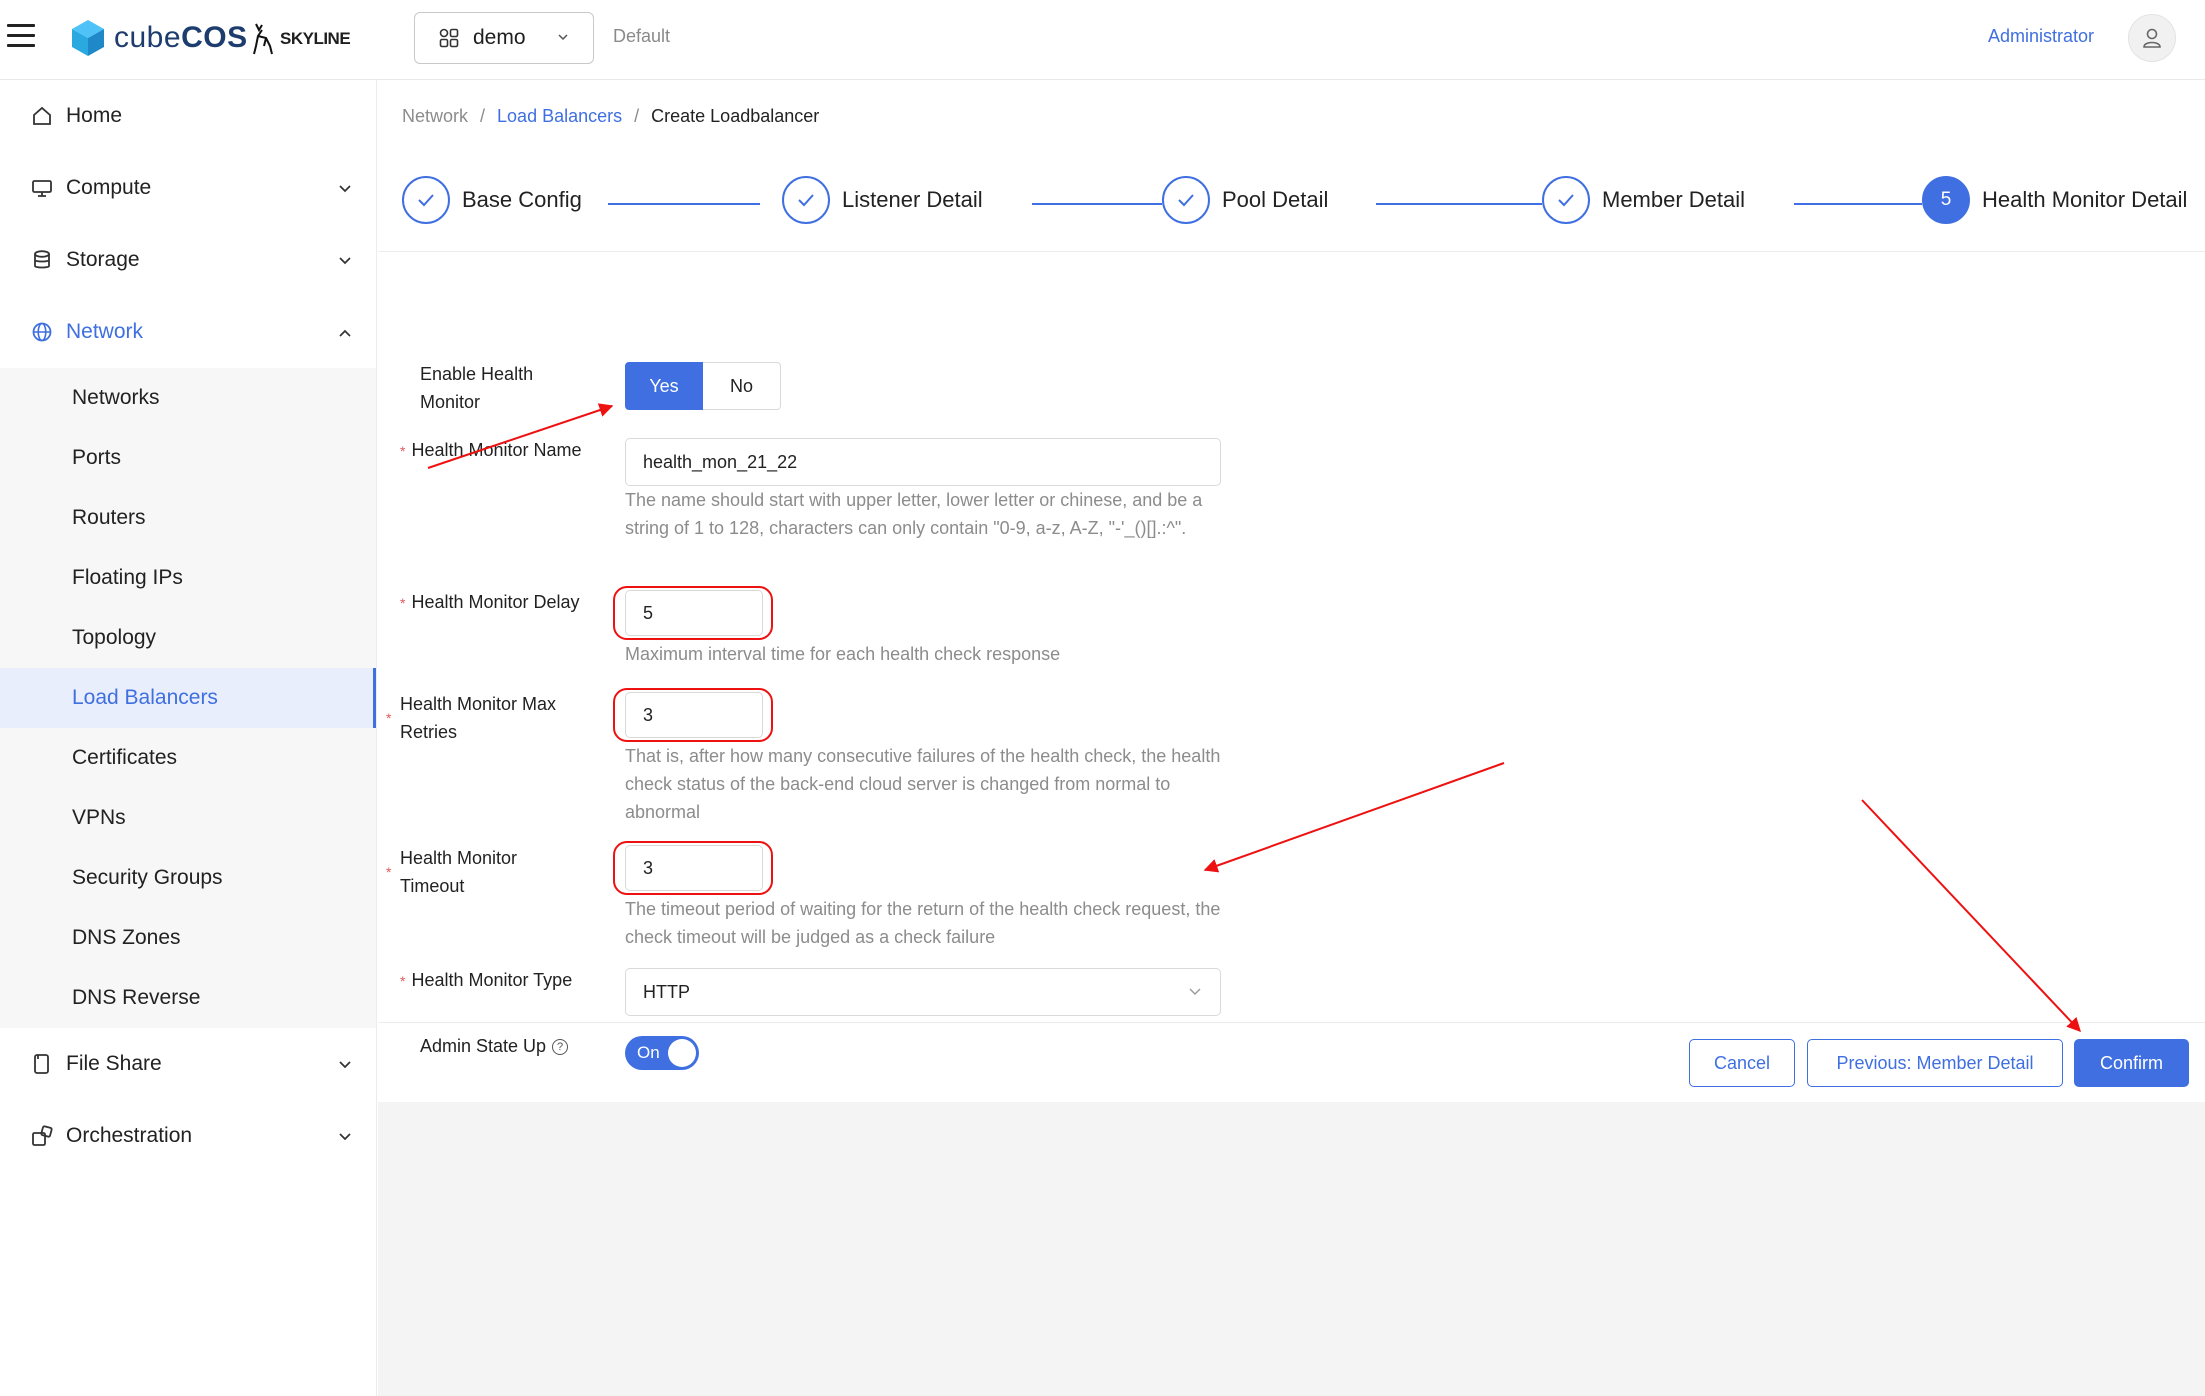 This screenshot has width=2205, height=1396. What do you see at coordinates (1946, 200) in the screenshot?
I see `step-number: 5` at bounding box center [1946, 200].